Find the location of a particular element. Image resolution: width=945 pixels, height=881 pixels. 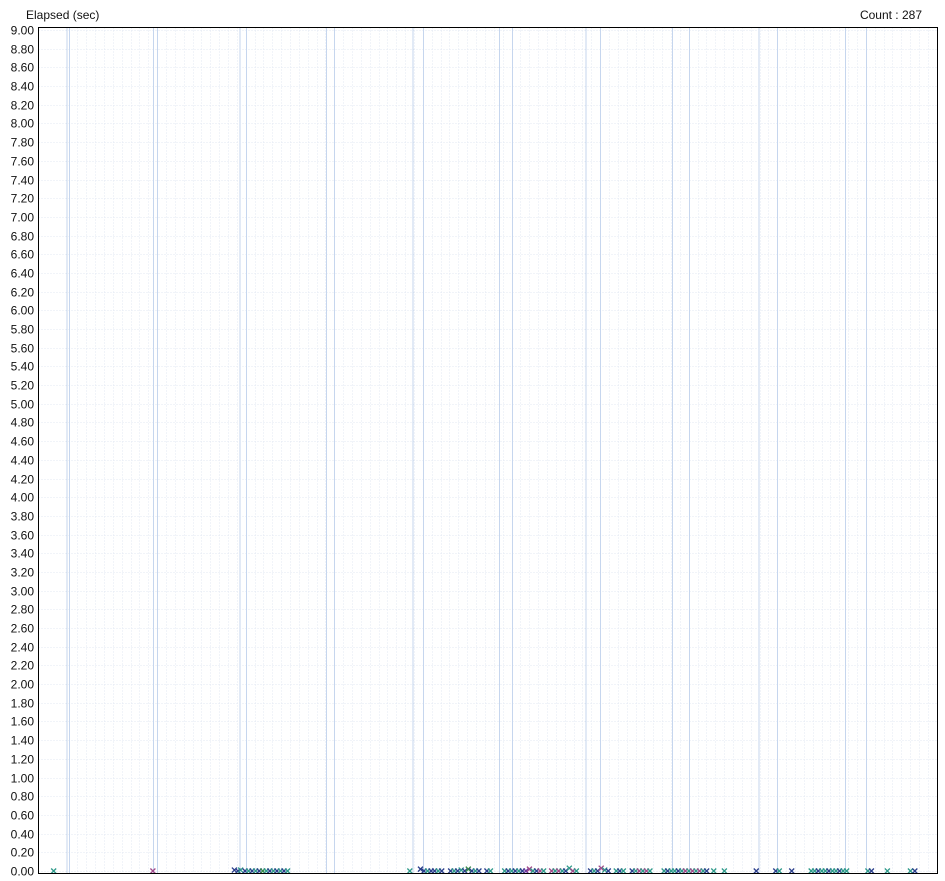

y-tick-label: 8.60 is located at coordinates (23, 68).